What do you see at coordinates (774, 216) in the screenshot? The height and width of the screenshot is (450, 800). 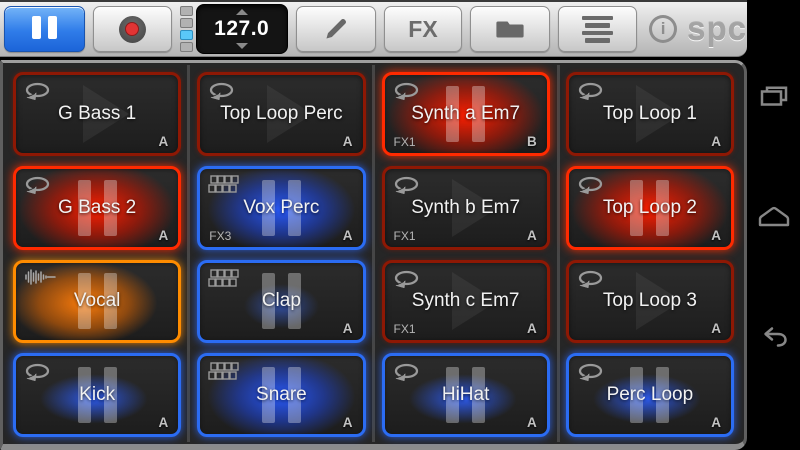 I see `home-button` at bounding box center [774, 216].